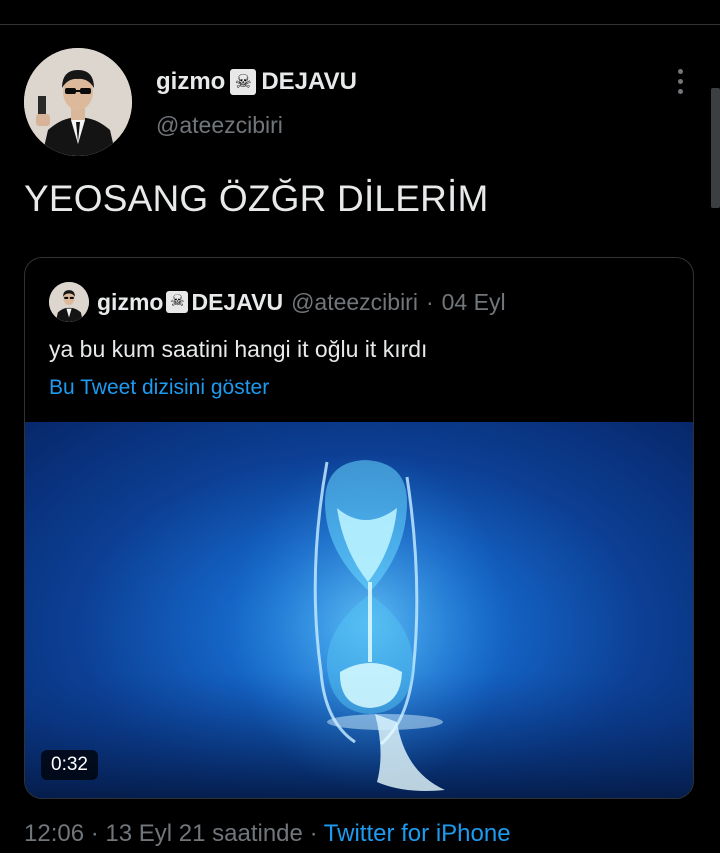  I want to click on tweet-time: 12:06, so click(54, 833).